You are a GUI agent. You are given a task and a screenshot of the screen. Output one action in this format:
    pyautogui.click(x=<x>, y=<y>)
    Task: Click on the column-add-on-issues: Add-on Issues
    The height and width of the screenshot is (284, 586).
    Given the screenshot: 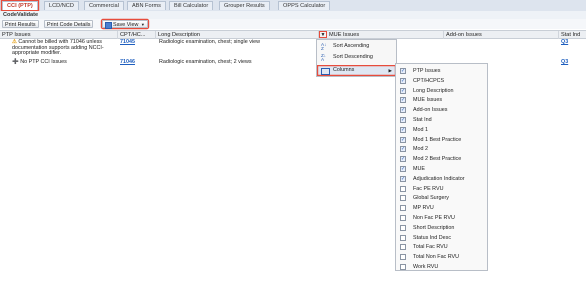 What is the action you would take?
    pyautogui.click(x=501, y=35)
    